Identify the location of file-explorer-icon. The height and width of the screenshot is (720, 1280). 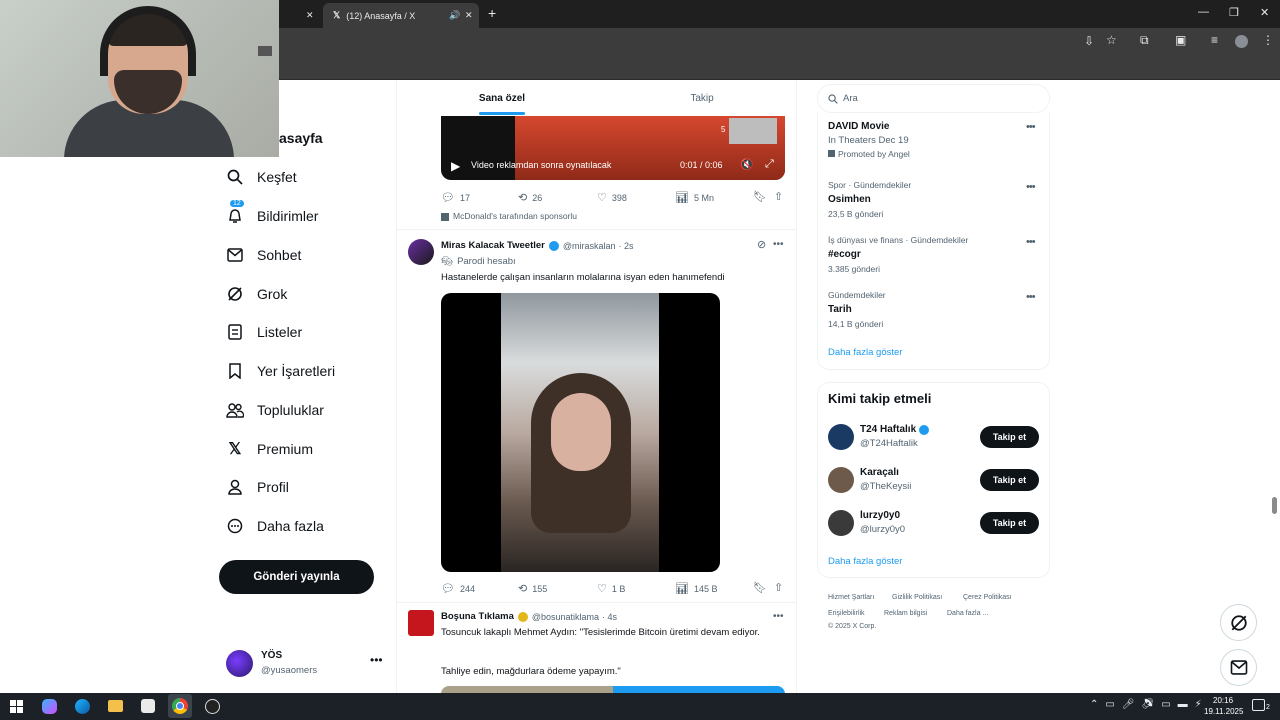
(115, 706).